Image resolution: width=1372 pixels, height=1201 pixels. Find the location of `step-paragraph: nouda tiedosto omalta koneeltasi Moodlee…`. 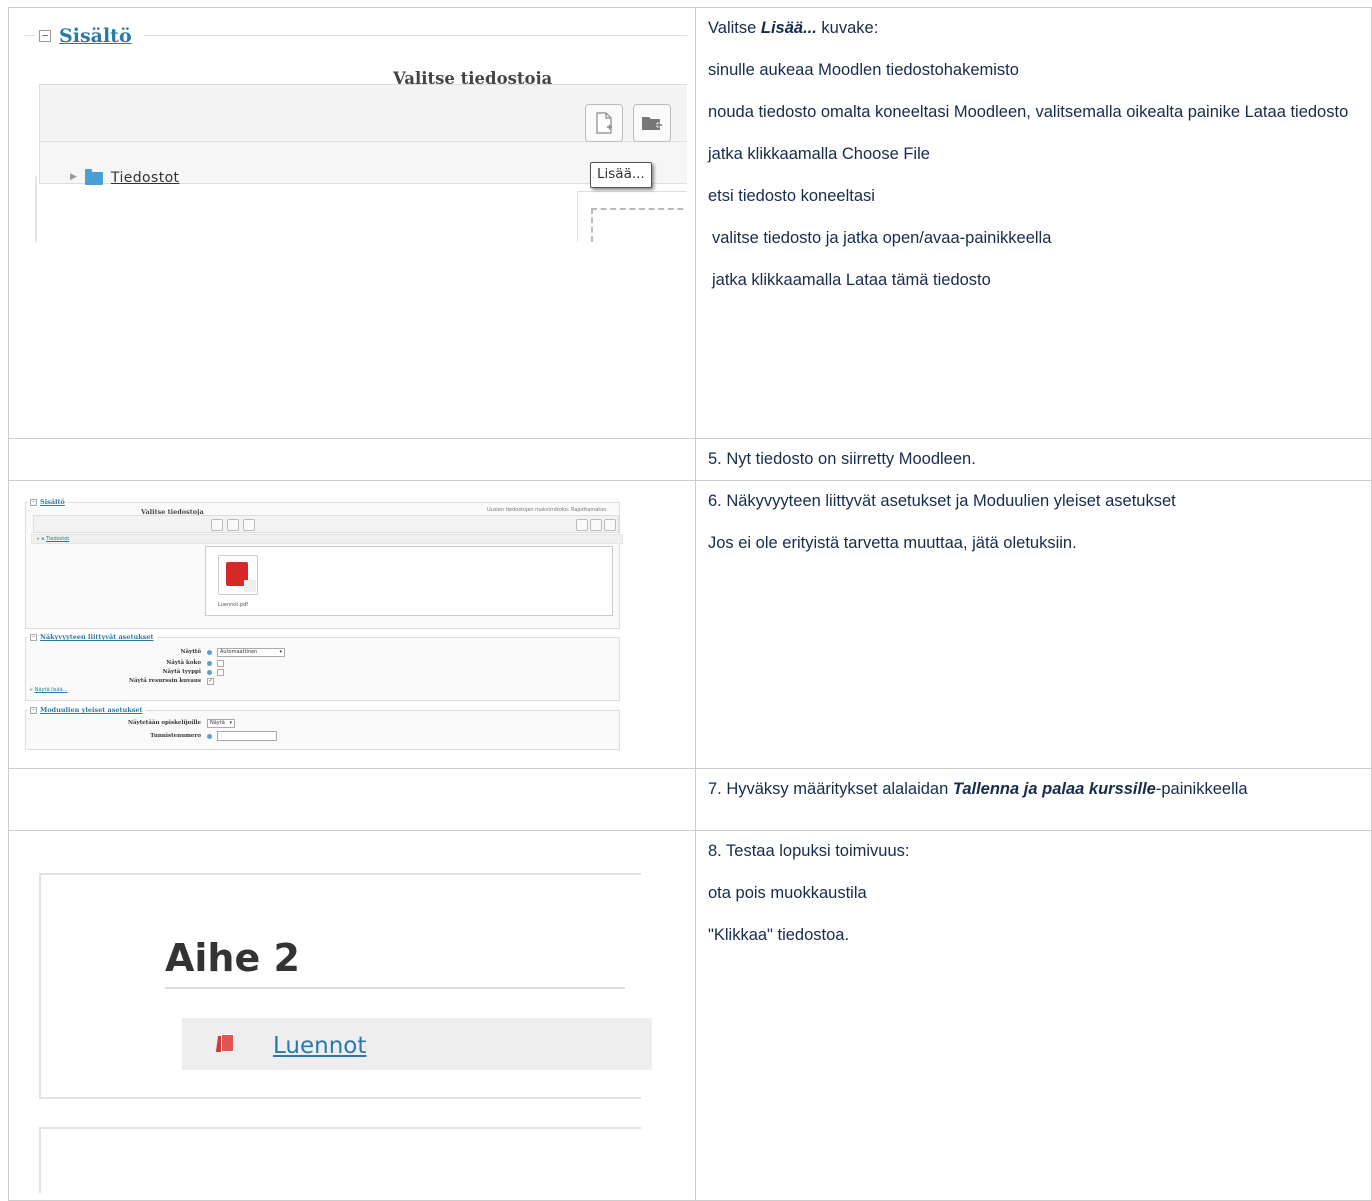

step-paragraph: nouda tiedosto omalta koneeltasi Moodlee… is located at coordinates (1028, 111).